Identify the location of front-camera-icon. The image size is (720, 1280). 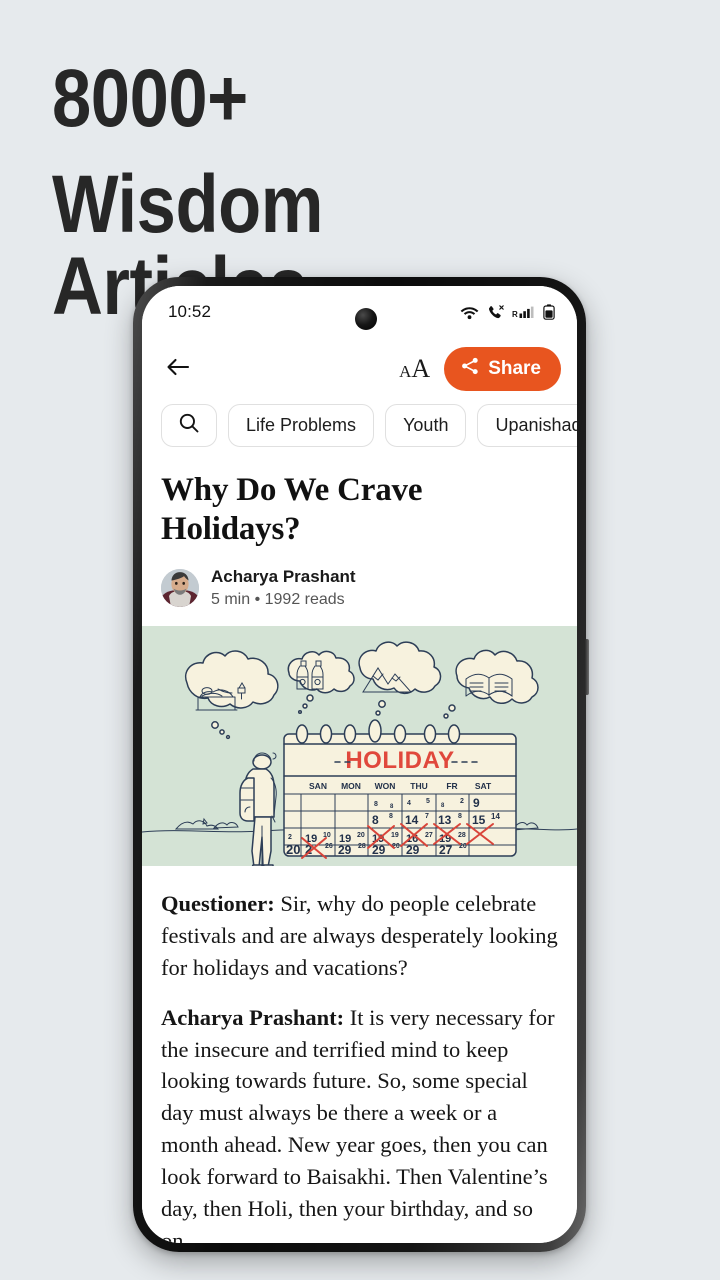
(366, 319).